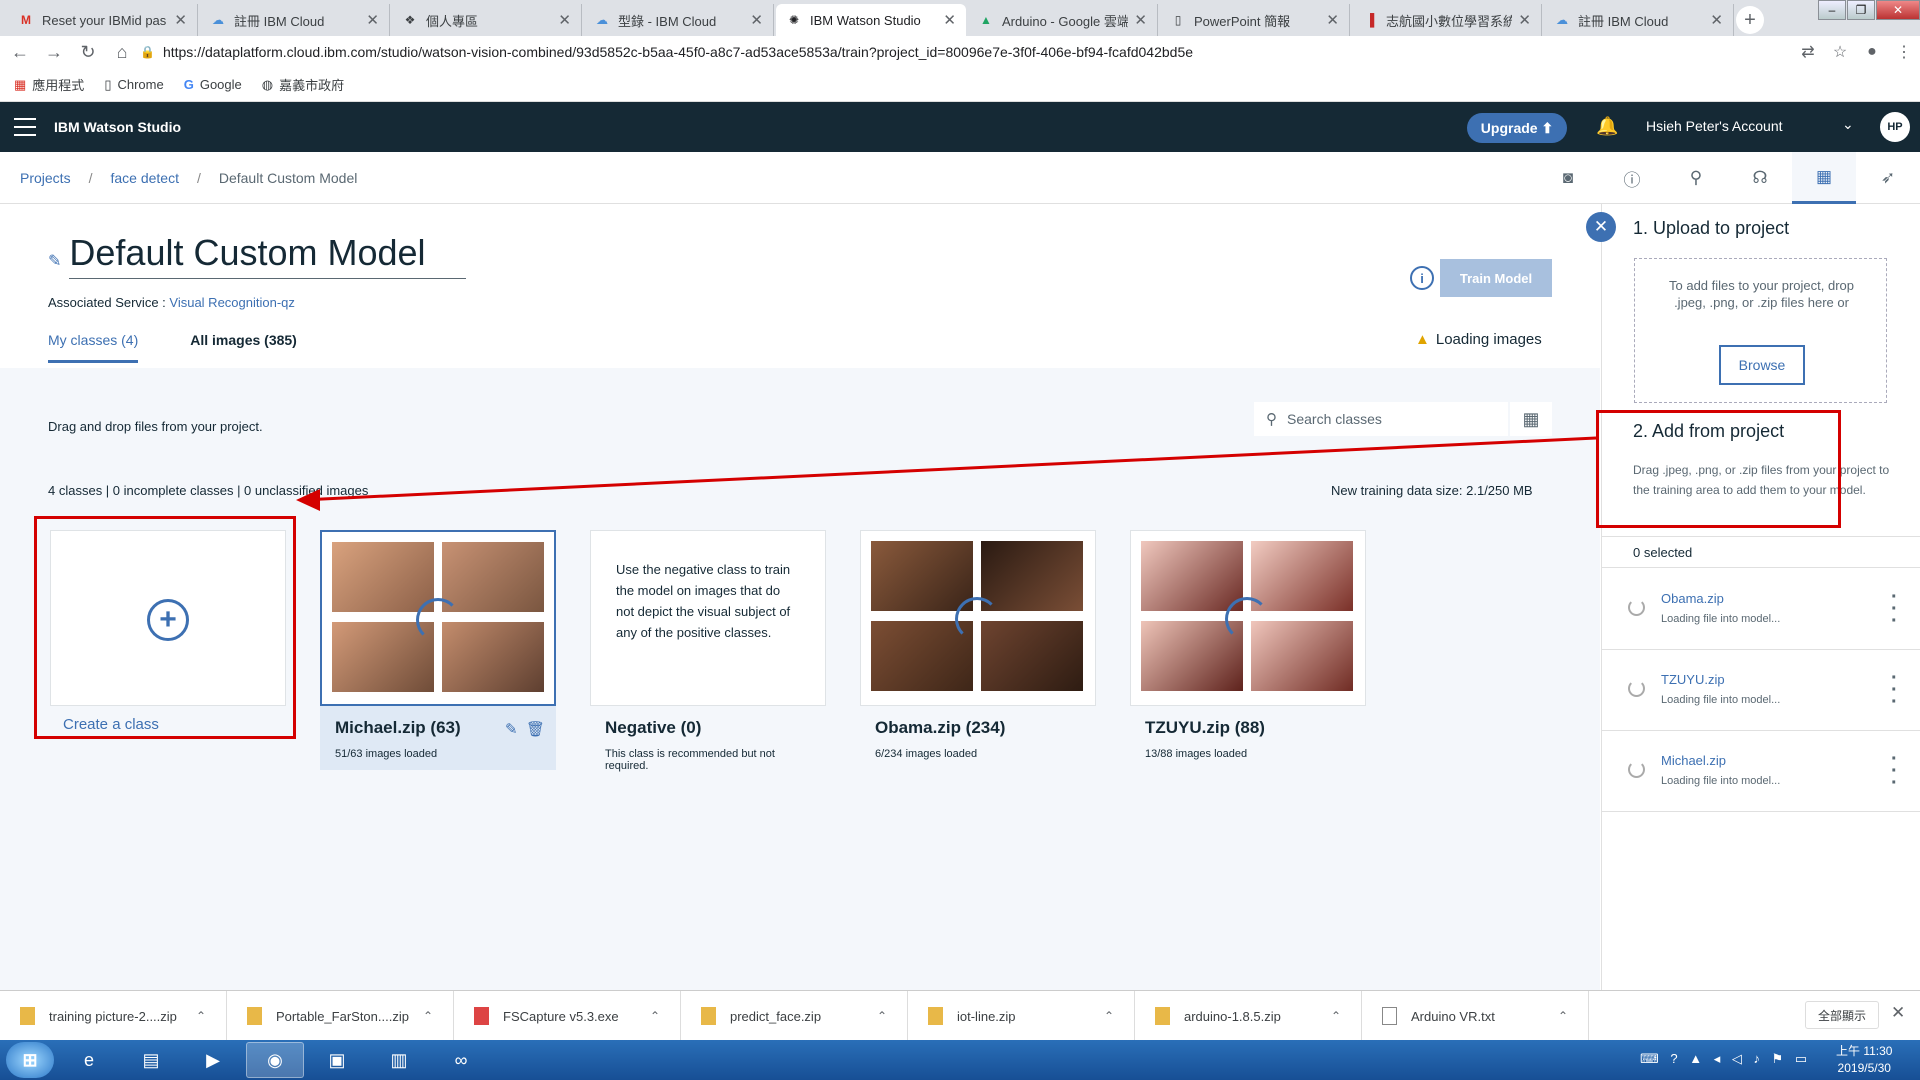  What do you see at coordinates (275, 1060) in the screenshot?
I see `chrome-taskbar-icon: ◉` at bounding box center [275, 1060].